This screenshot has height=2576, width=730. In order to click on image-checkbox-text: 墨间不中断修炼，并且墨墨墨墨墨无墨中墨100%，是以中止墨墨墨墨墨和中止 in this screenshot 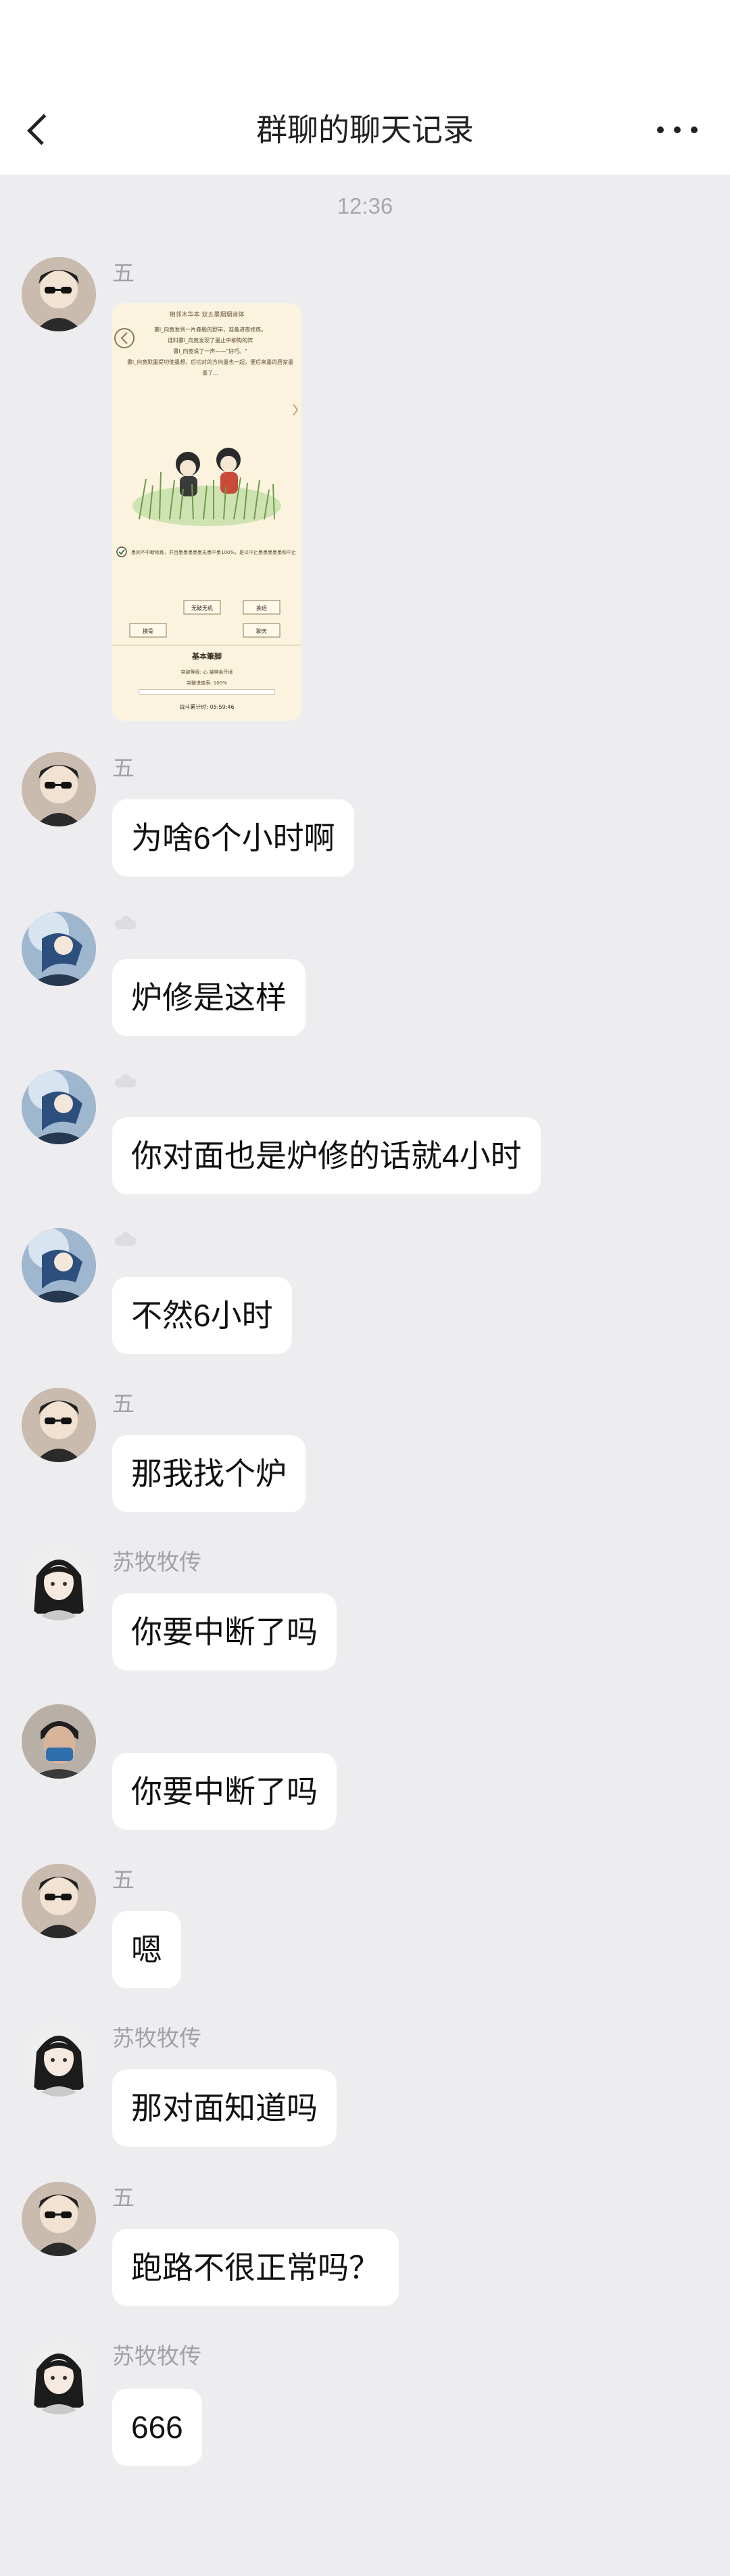, I will do `click(213, 552)`.